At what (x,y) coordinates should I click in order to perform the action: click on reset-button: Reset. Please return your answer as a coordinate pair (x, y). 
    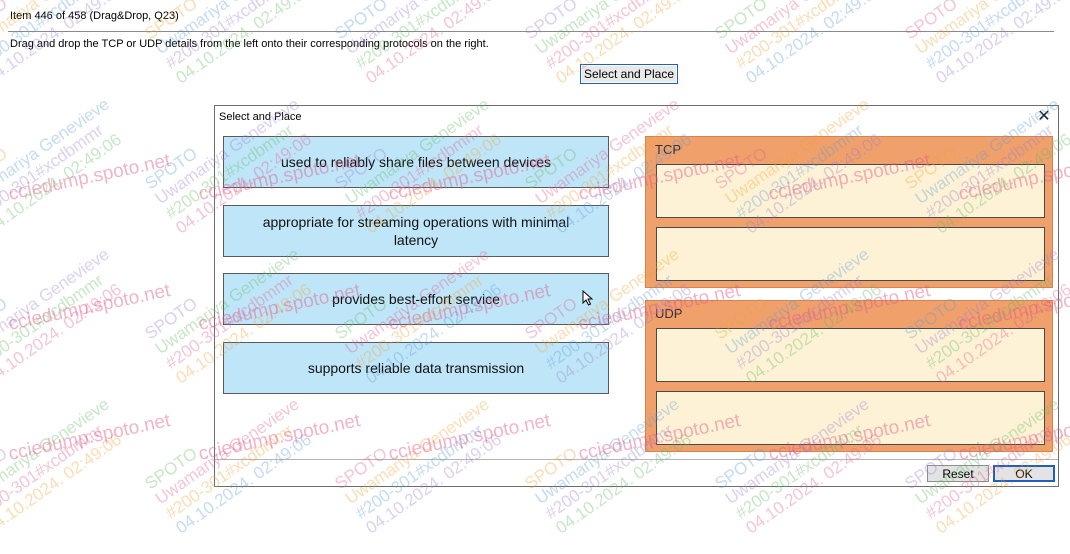
    Looking at the image, I should click on (958, 473).